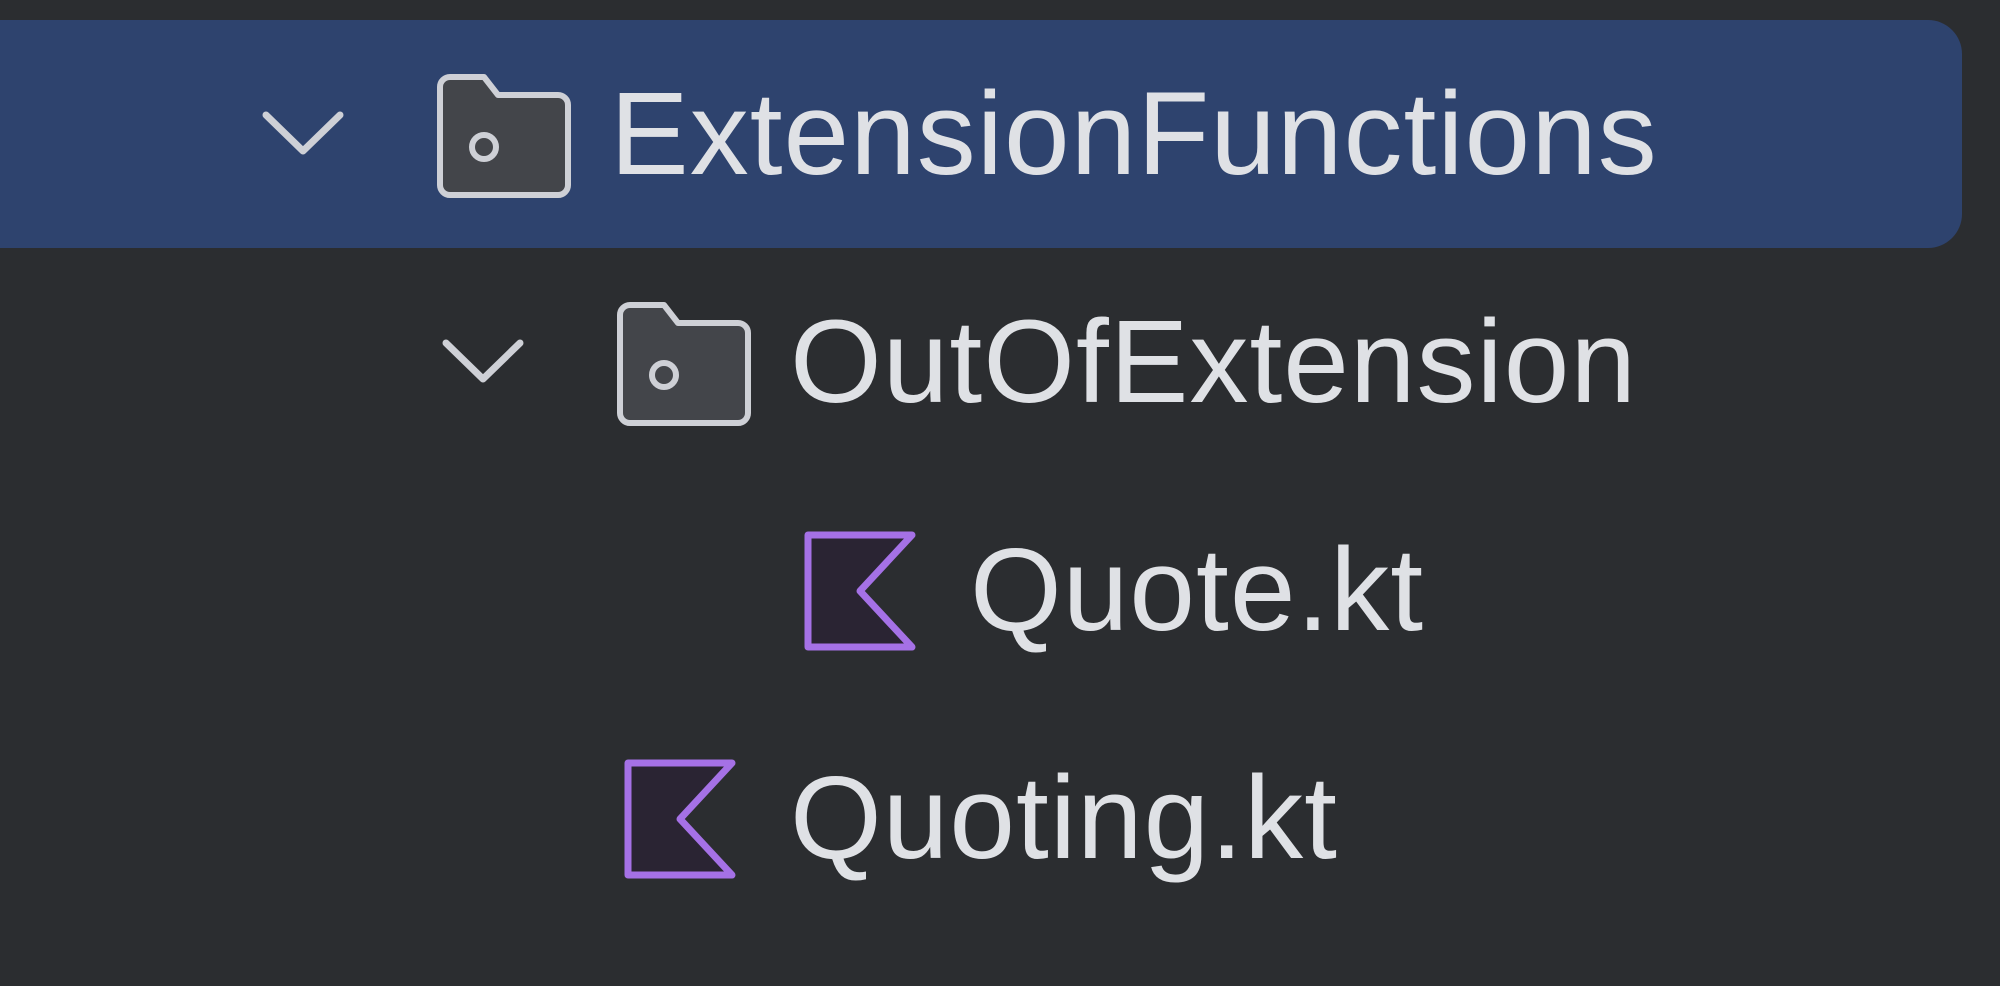 Image resolution: width=2000 pixels, height=986 pixels. I want to click on tree-item-label: OutOfExtension, so click(1213, 362).